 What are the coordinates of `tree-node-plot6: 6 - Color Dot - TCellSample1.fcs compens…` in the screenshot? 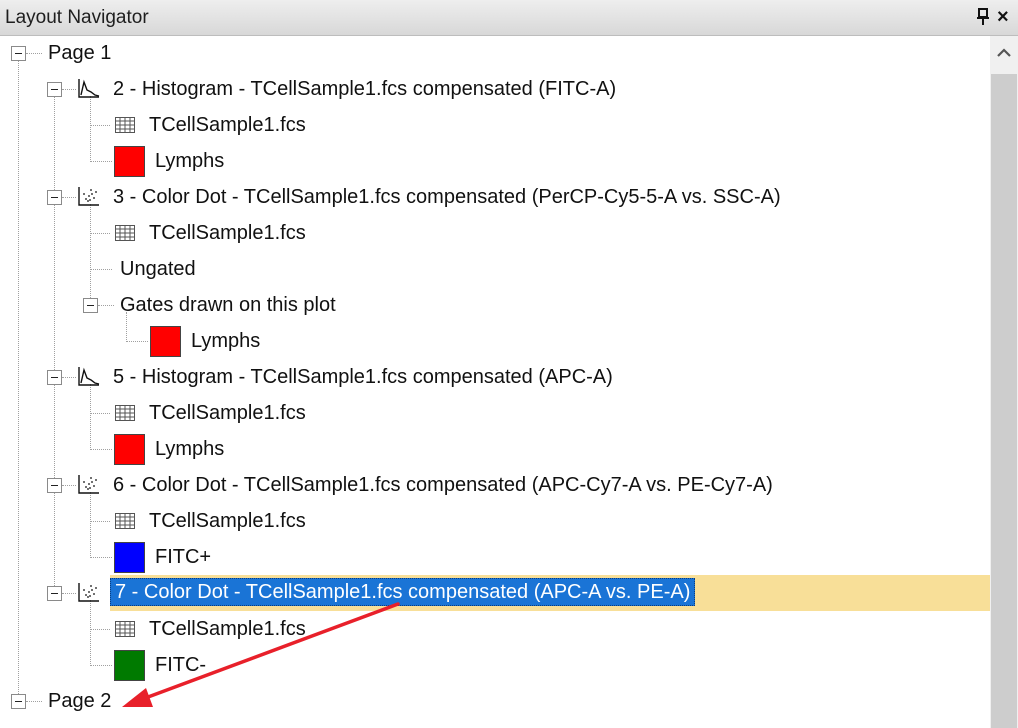 It's located at (443, 485).